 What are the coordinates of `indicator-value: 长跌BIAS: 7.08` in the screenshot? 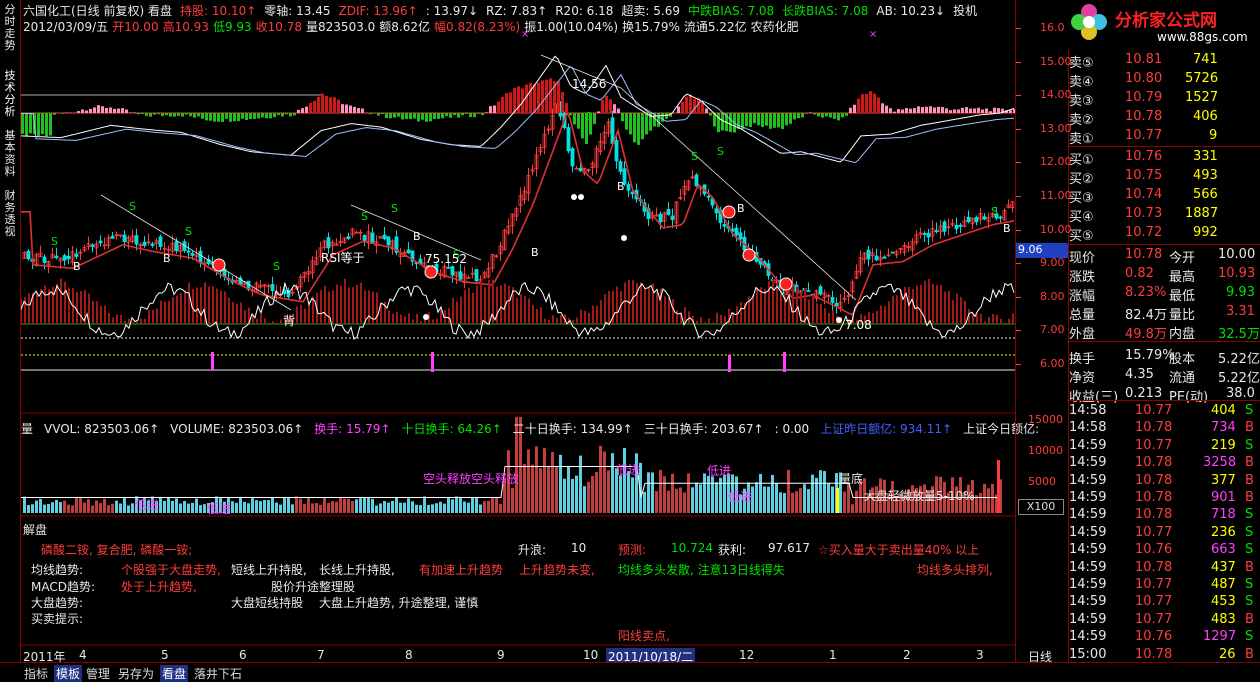 It's located at (825, 11).